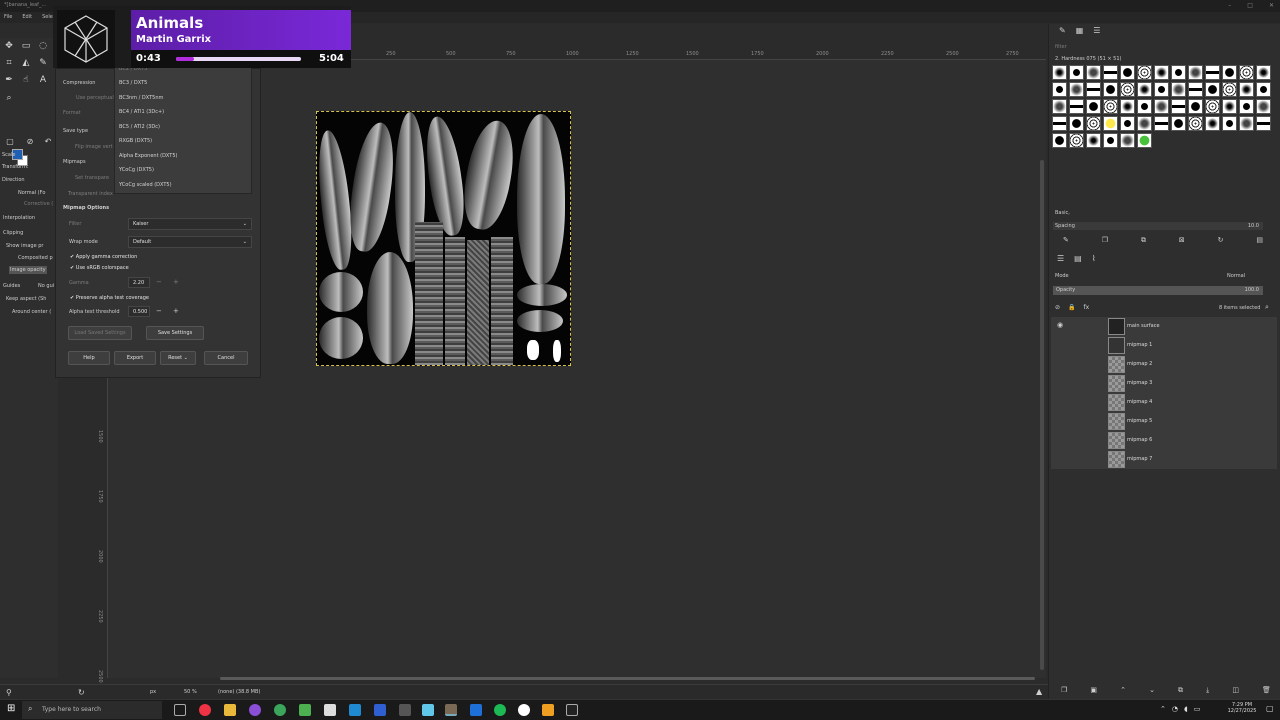 This screenshot has height=720, width=1280. I want to click on notification-icon: ▢, so click(1270, 708).